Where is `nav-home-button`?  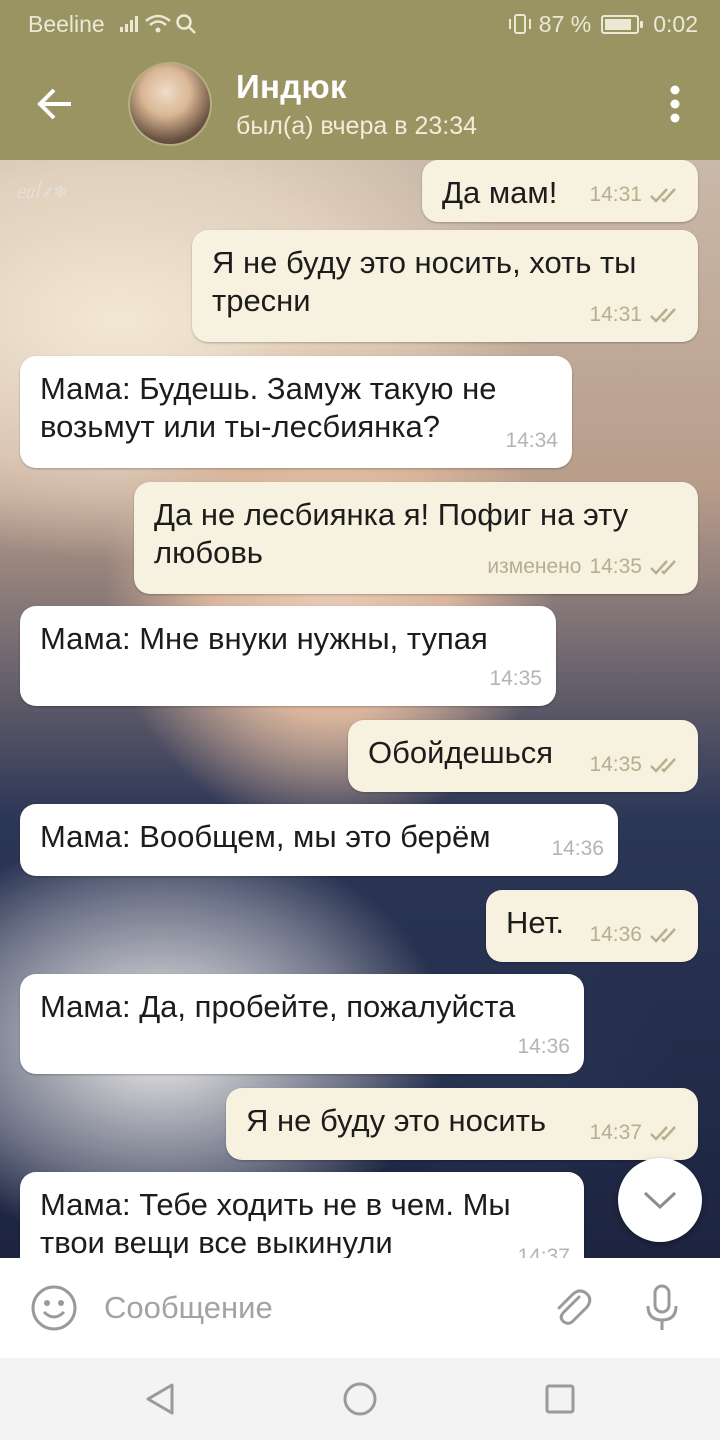 nav-home-button is located at coordinates (360, 1399).